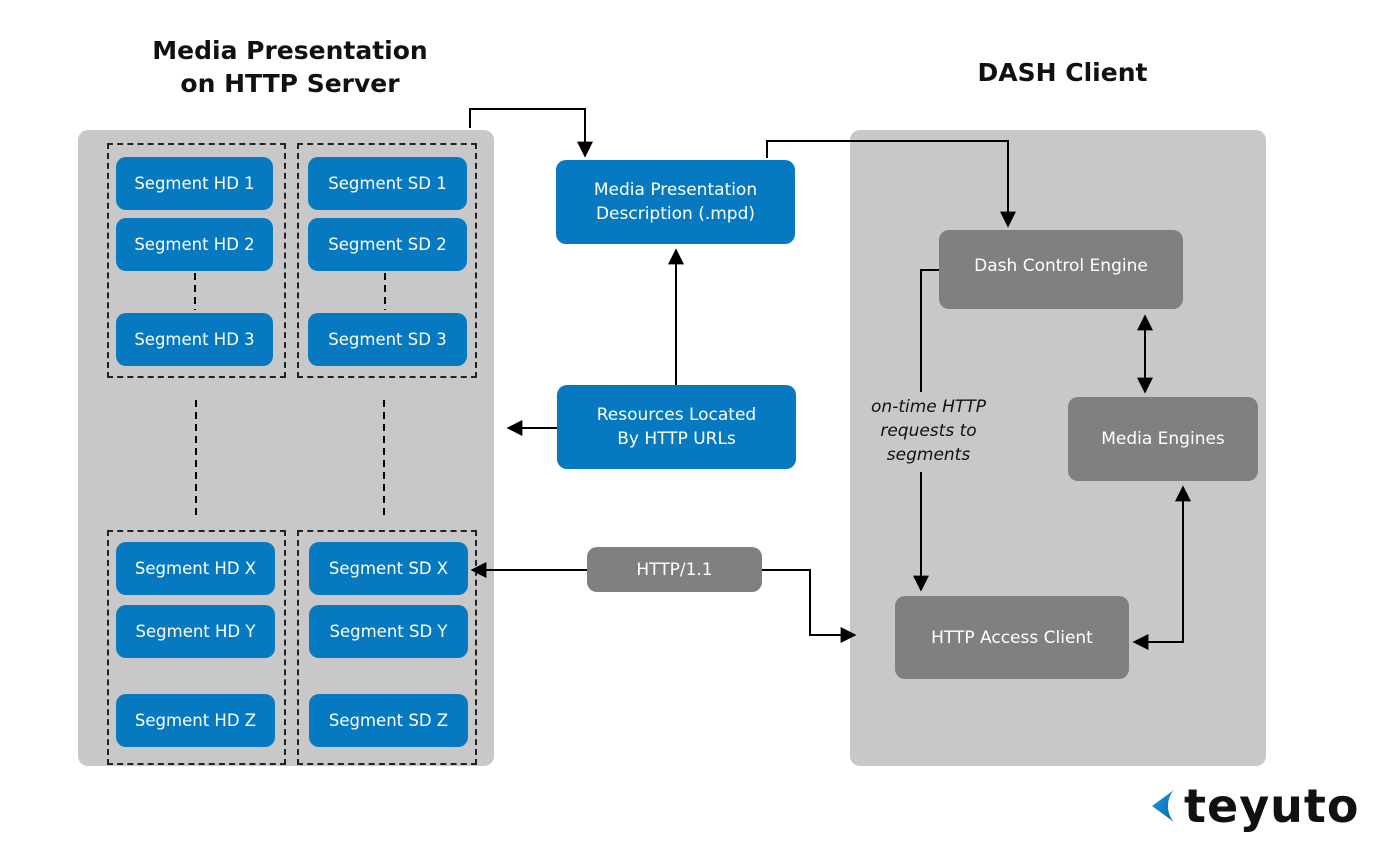 This screenshot has width=1400, height=850. Describe the element at coordinates (1161, 567) in the screenshot. I see `access-media-bidirectional-arrow` at that location.